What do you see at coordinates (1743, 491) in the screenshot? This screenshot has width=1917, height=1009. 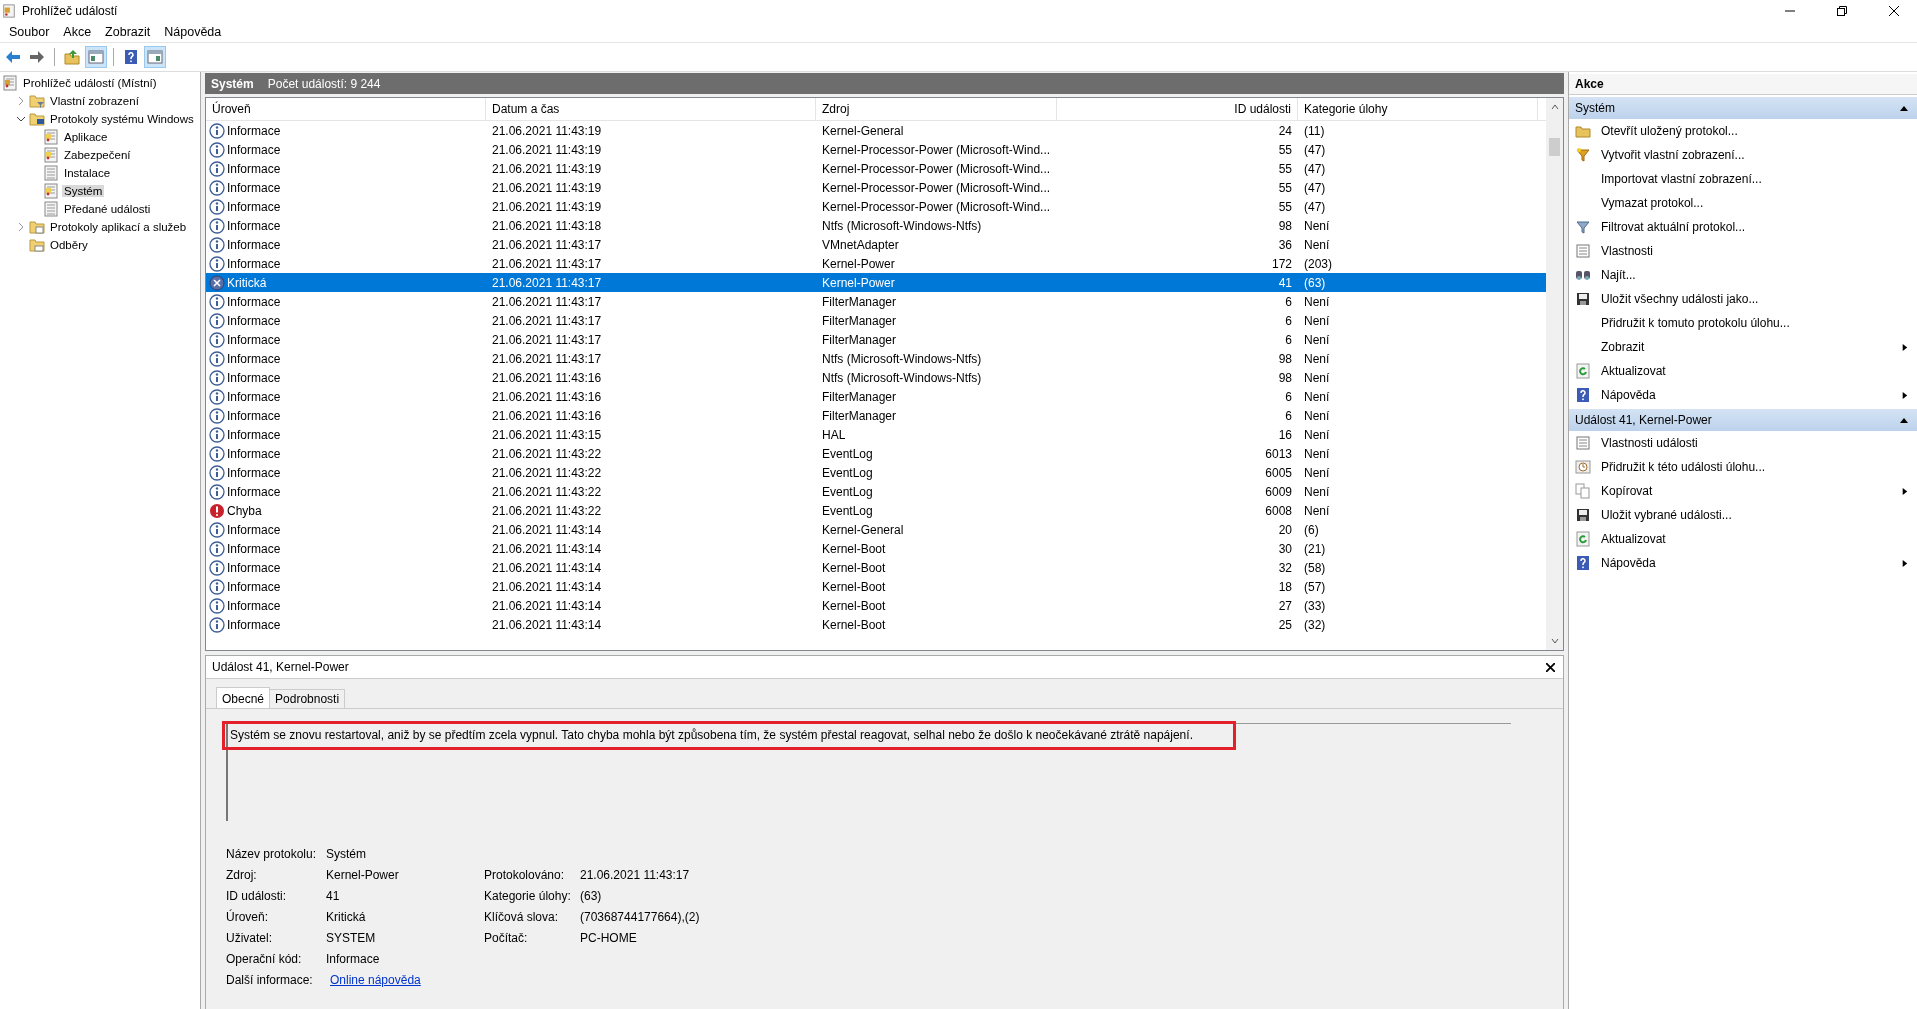 I see `action-item: Kopírovat` at bounding box center [1743, 491].